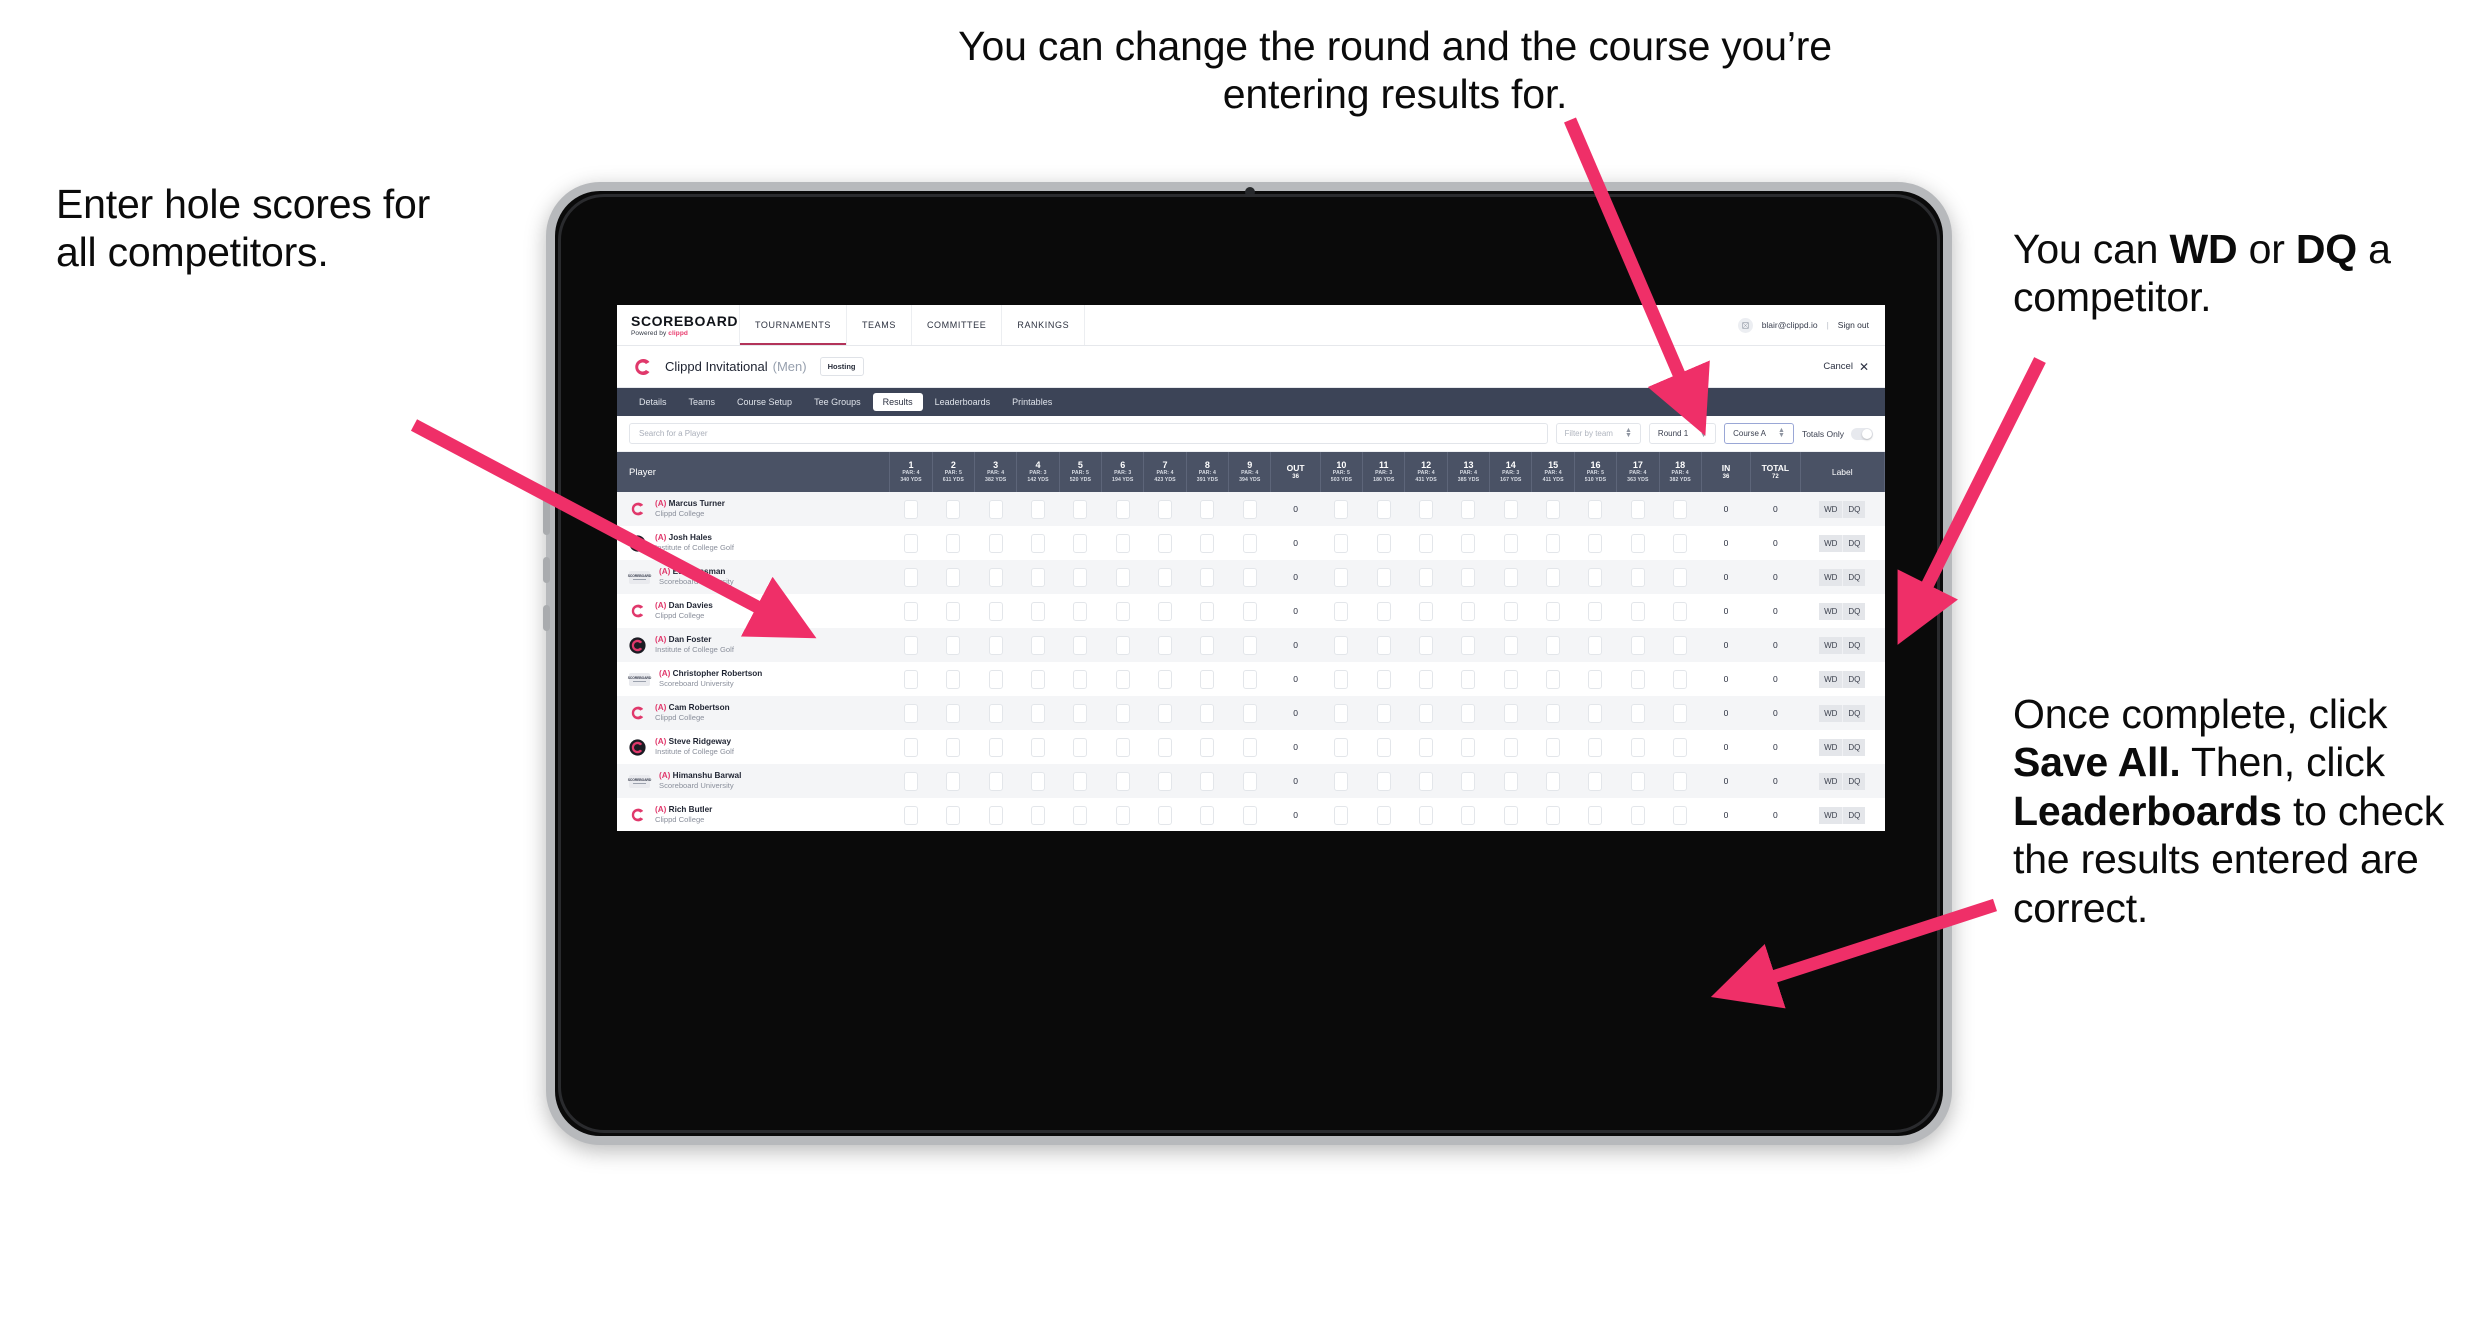  What do you see at coordinates (879, 325) in the screenshot?
I see `nav-teams: TEAMS` at bounding box center [879, 325].